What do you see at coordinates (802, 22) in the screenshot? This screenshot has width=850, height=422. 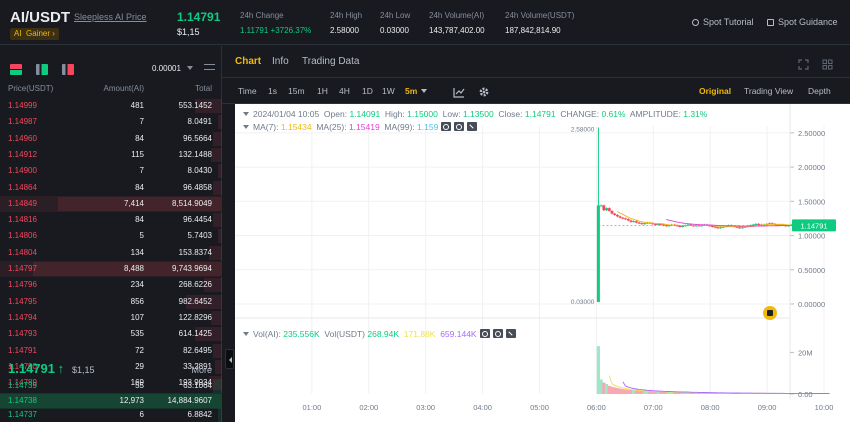 I see `spot-guidance-button: Spot Guidance` at bounding box center [802, 22].